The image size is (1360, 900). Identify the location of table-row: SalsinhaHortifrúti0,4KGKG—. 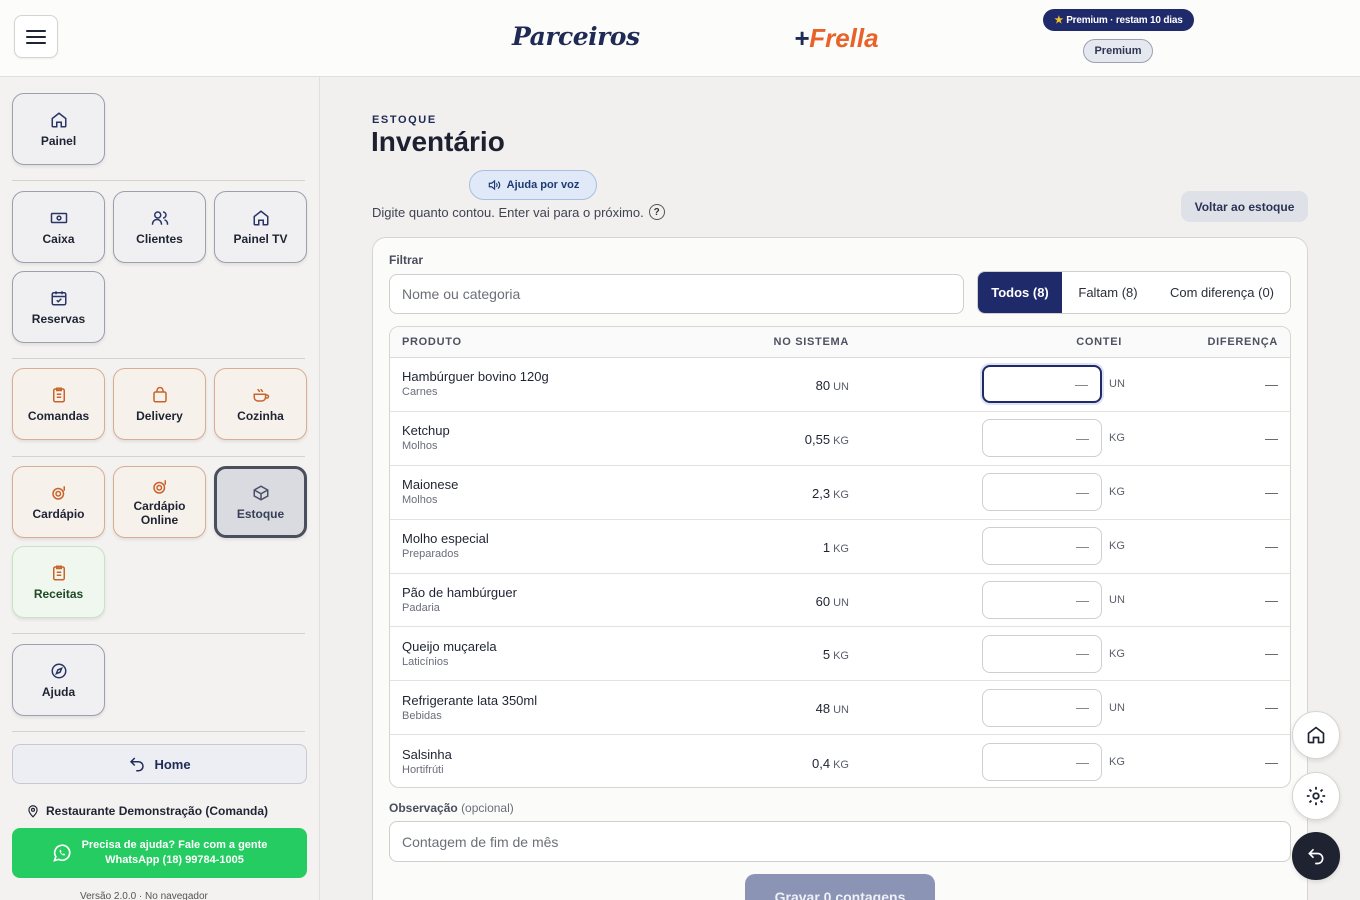
(840, 761).